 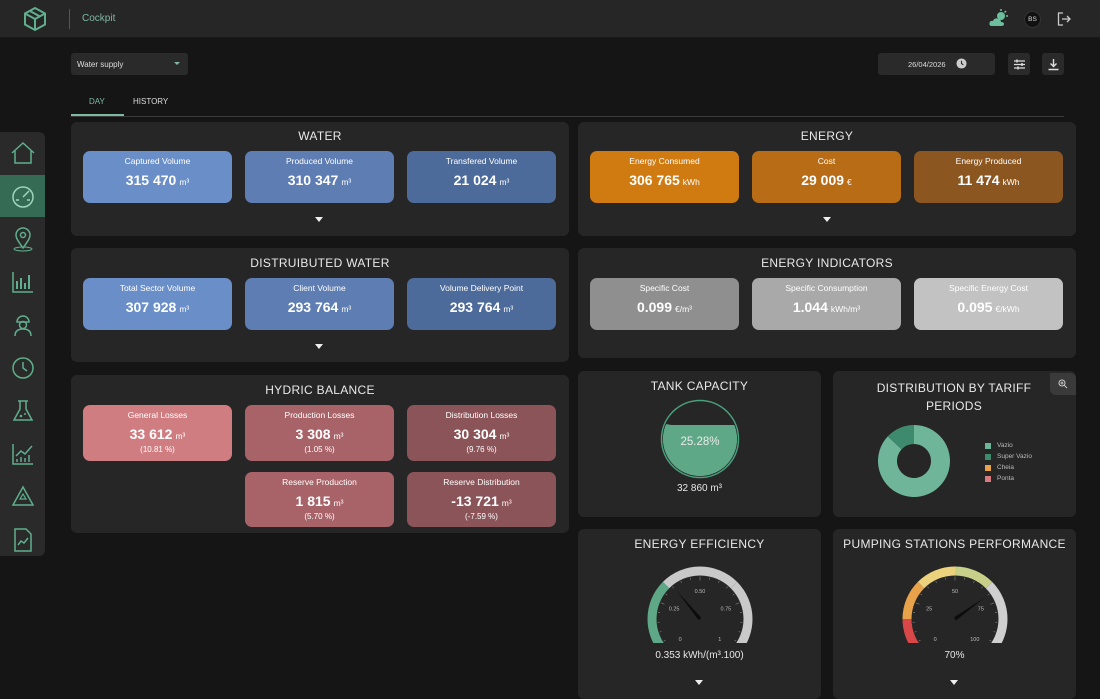 I want to click on kpi-value: 0.095€/kWh, so click(x=988, y=307).